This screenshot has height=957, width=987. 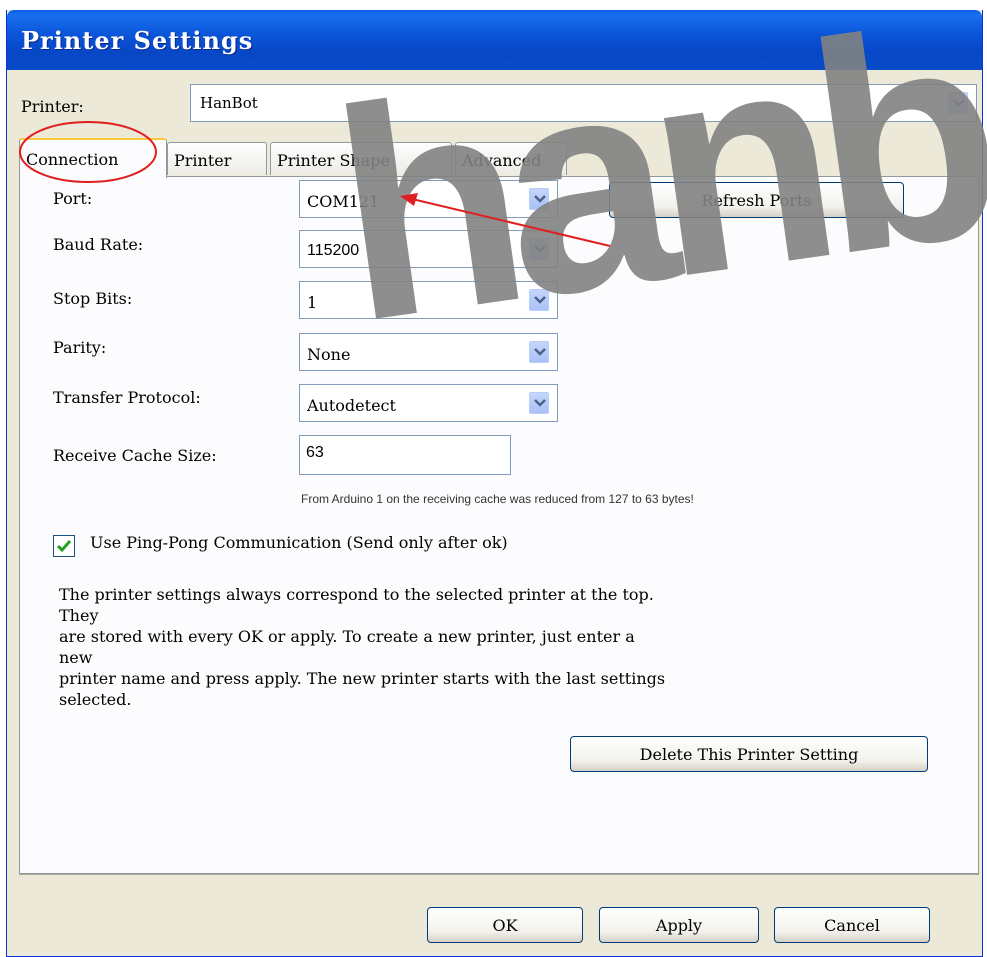 I want to click on cancel-button: Cancel, so click(x=852, y=925).